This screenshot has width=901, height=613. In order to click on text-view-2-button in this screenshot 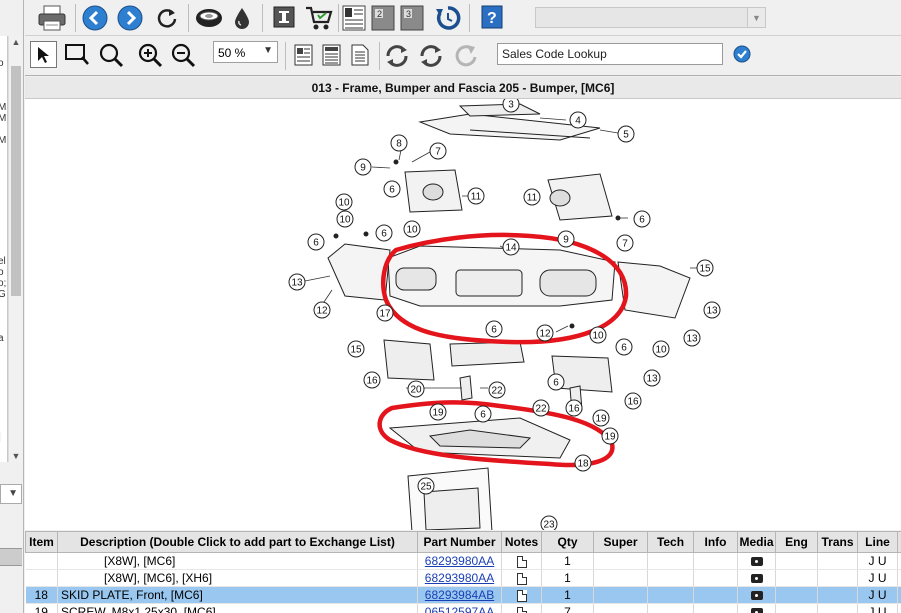, I will do `click(332, 55)`.